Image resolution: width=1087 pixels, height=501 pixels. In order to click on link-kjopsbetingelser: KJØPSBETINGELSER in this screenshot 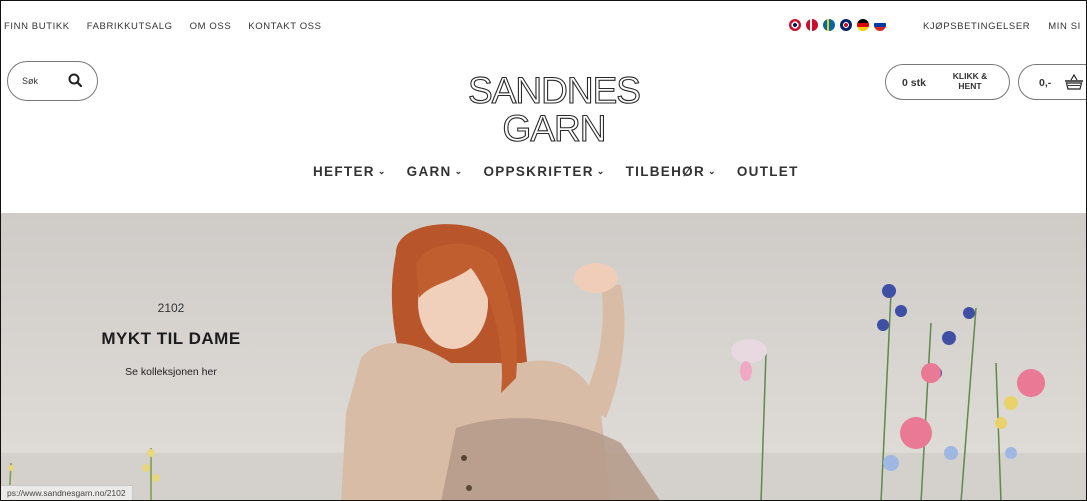, I will do `click(976, 26)`.